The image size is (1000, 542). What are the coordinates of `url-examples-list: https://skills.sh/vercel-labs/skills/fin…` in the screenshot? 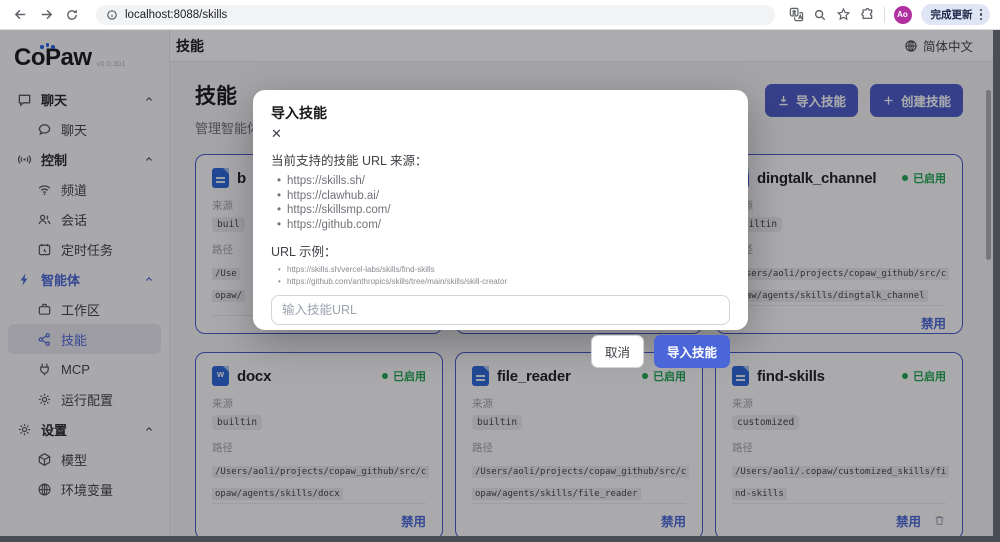 It's located at (500, 276).